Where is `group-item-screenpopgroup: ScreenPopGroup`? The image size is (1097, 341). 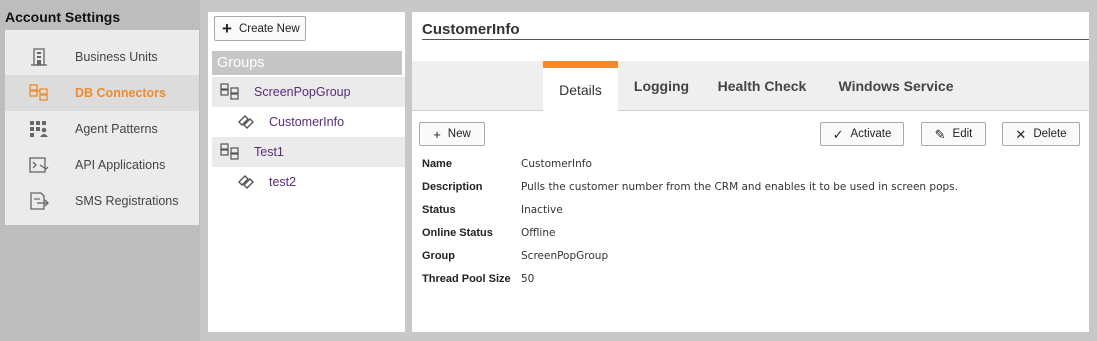 group-item-screenpopgroup: ScreenPopGroup is located at coordinates (308, 92).